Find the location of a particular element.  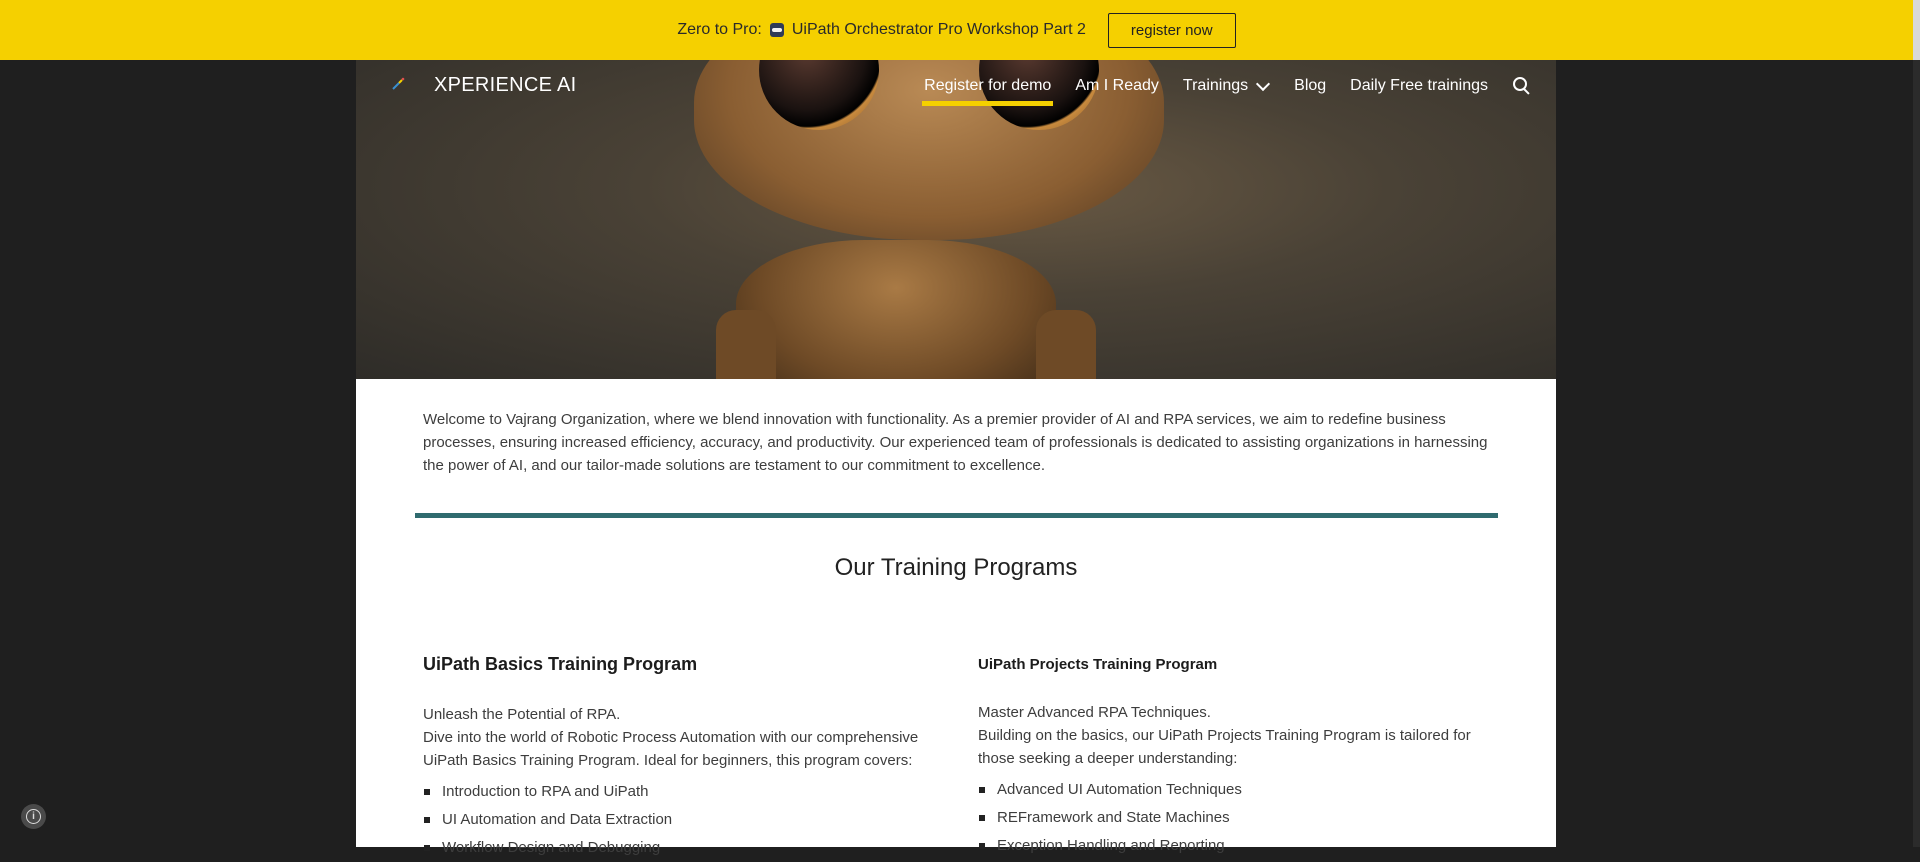

nav-label: Am I Ready is located at coordinates (1117, 85).